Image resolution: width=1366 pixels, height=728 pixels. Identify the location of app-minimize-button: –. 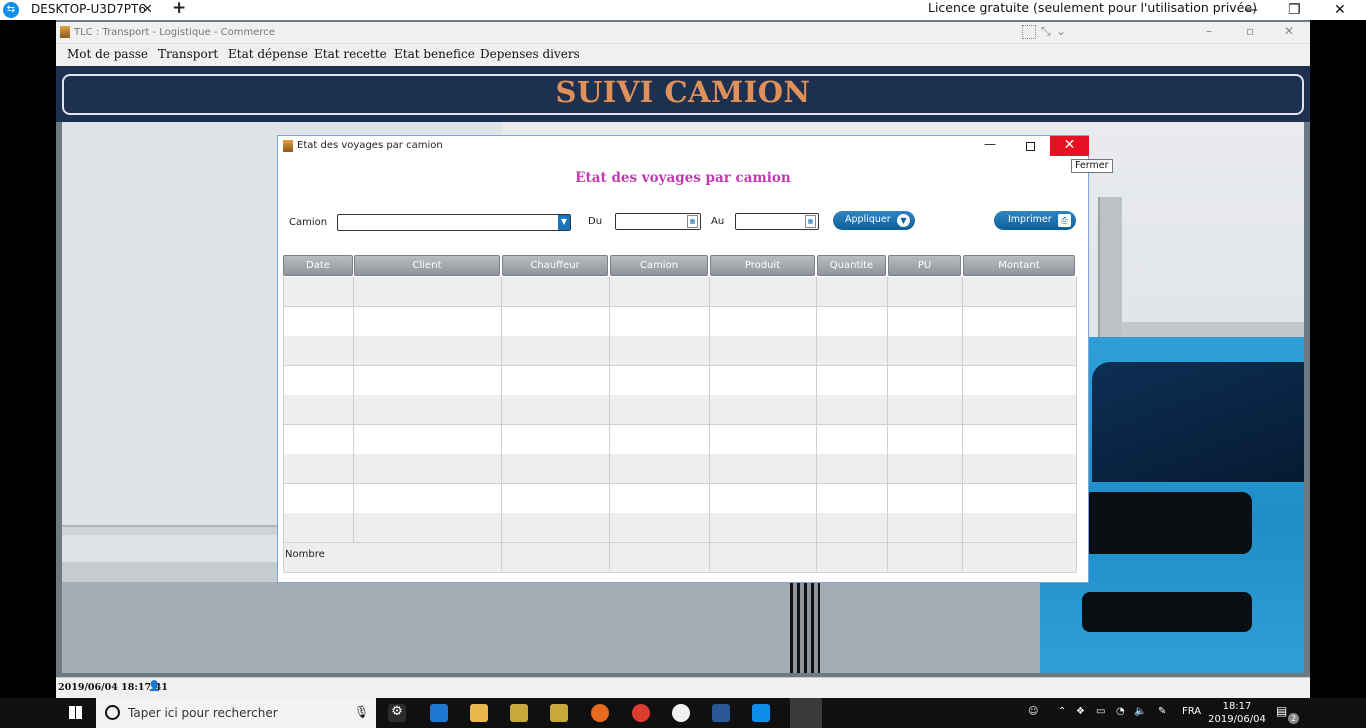
(1209, 31).